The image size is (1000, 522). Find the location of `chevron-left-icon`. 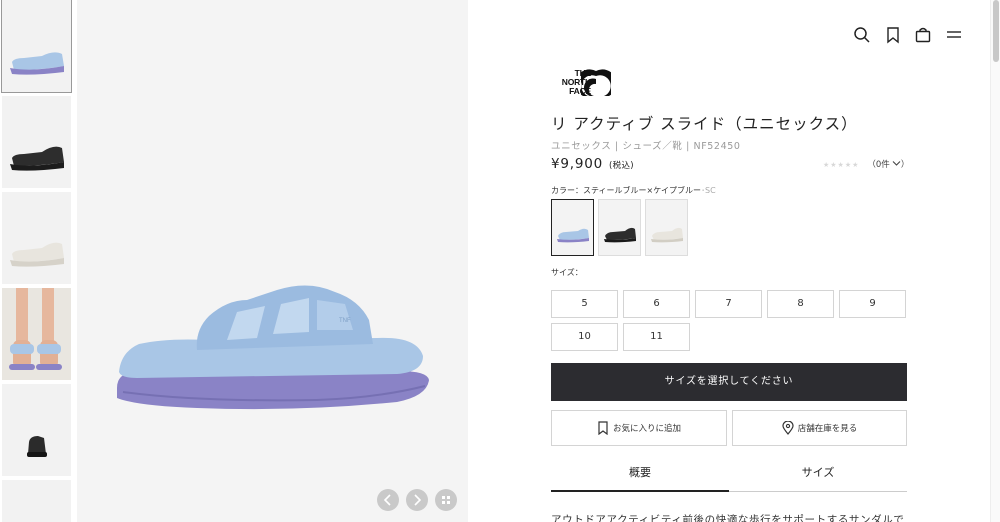

chevron-left-icon is located at coordinates (387, 500).